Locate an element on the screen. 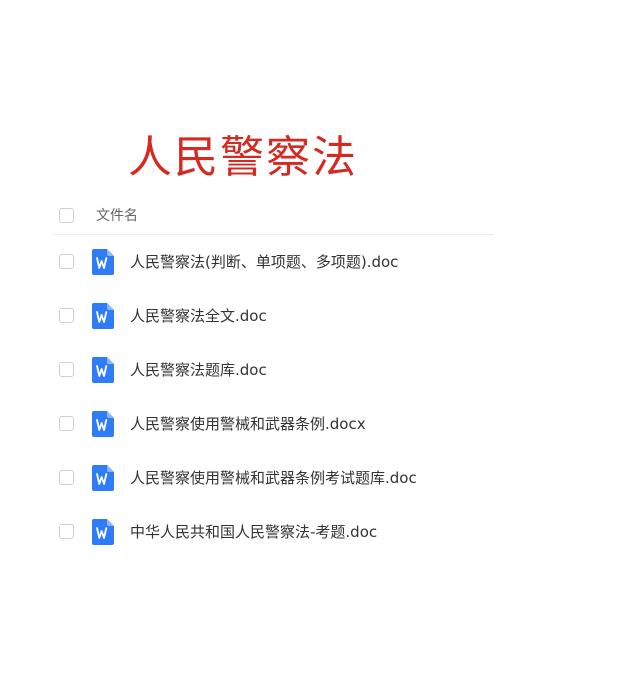 The image size is (617, 685). file-row: 中华人民共和国人民警察法-考题.doc is located at coordinates (273, 532).